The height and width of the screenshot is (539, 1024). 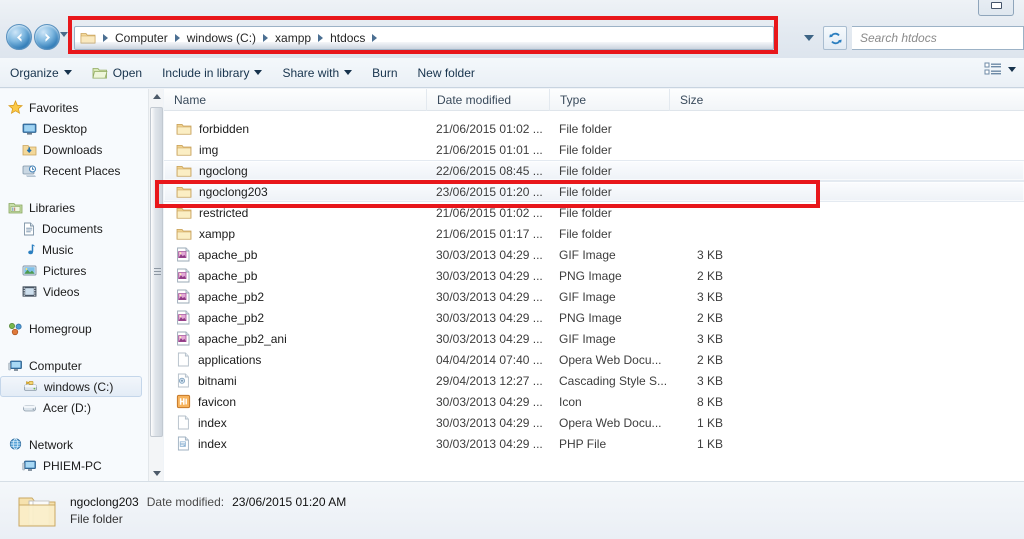 I want to click on sidebar-item-network: Network, so click(x=74, y=444).